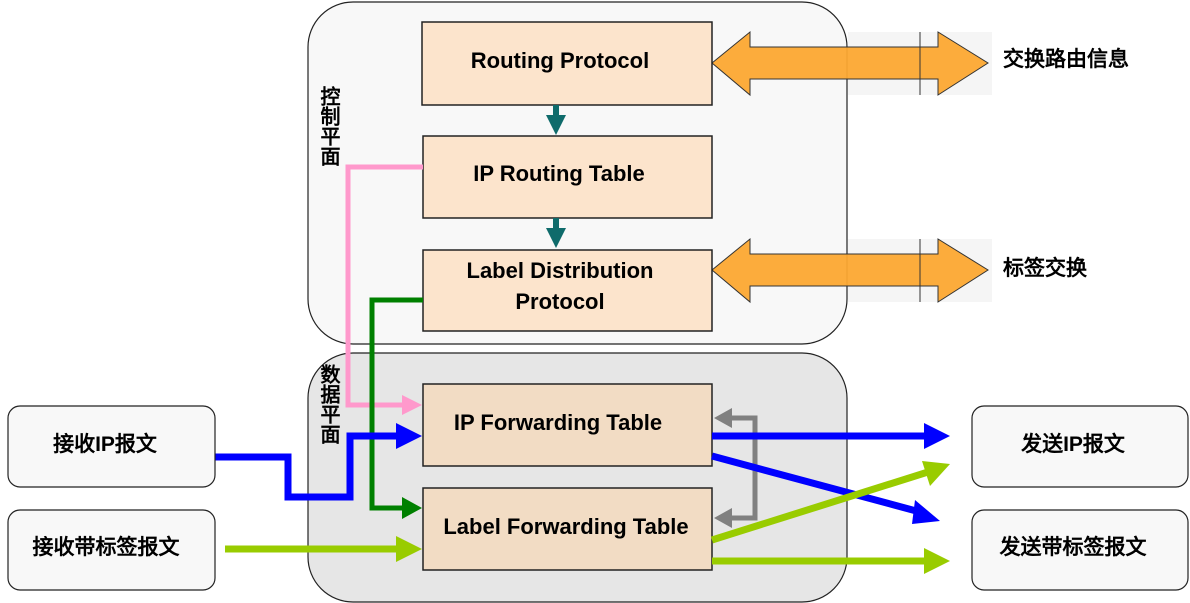  What do you see at coordinates (560, 60) in the screenshot?
I see `routing-protocol-label: Routing Protocol` at bounding box center [560, 60].